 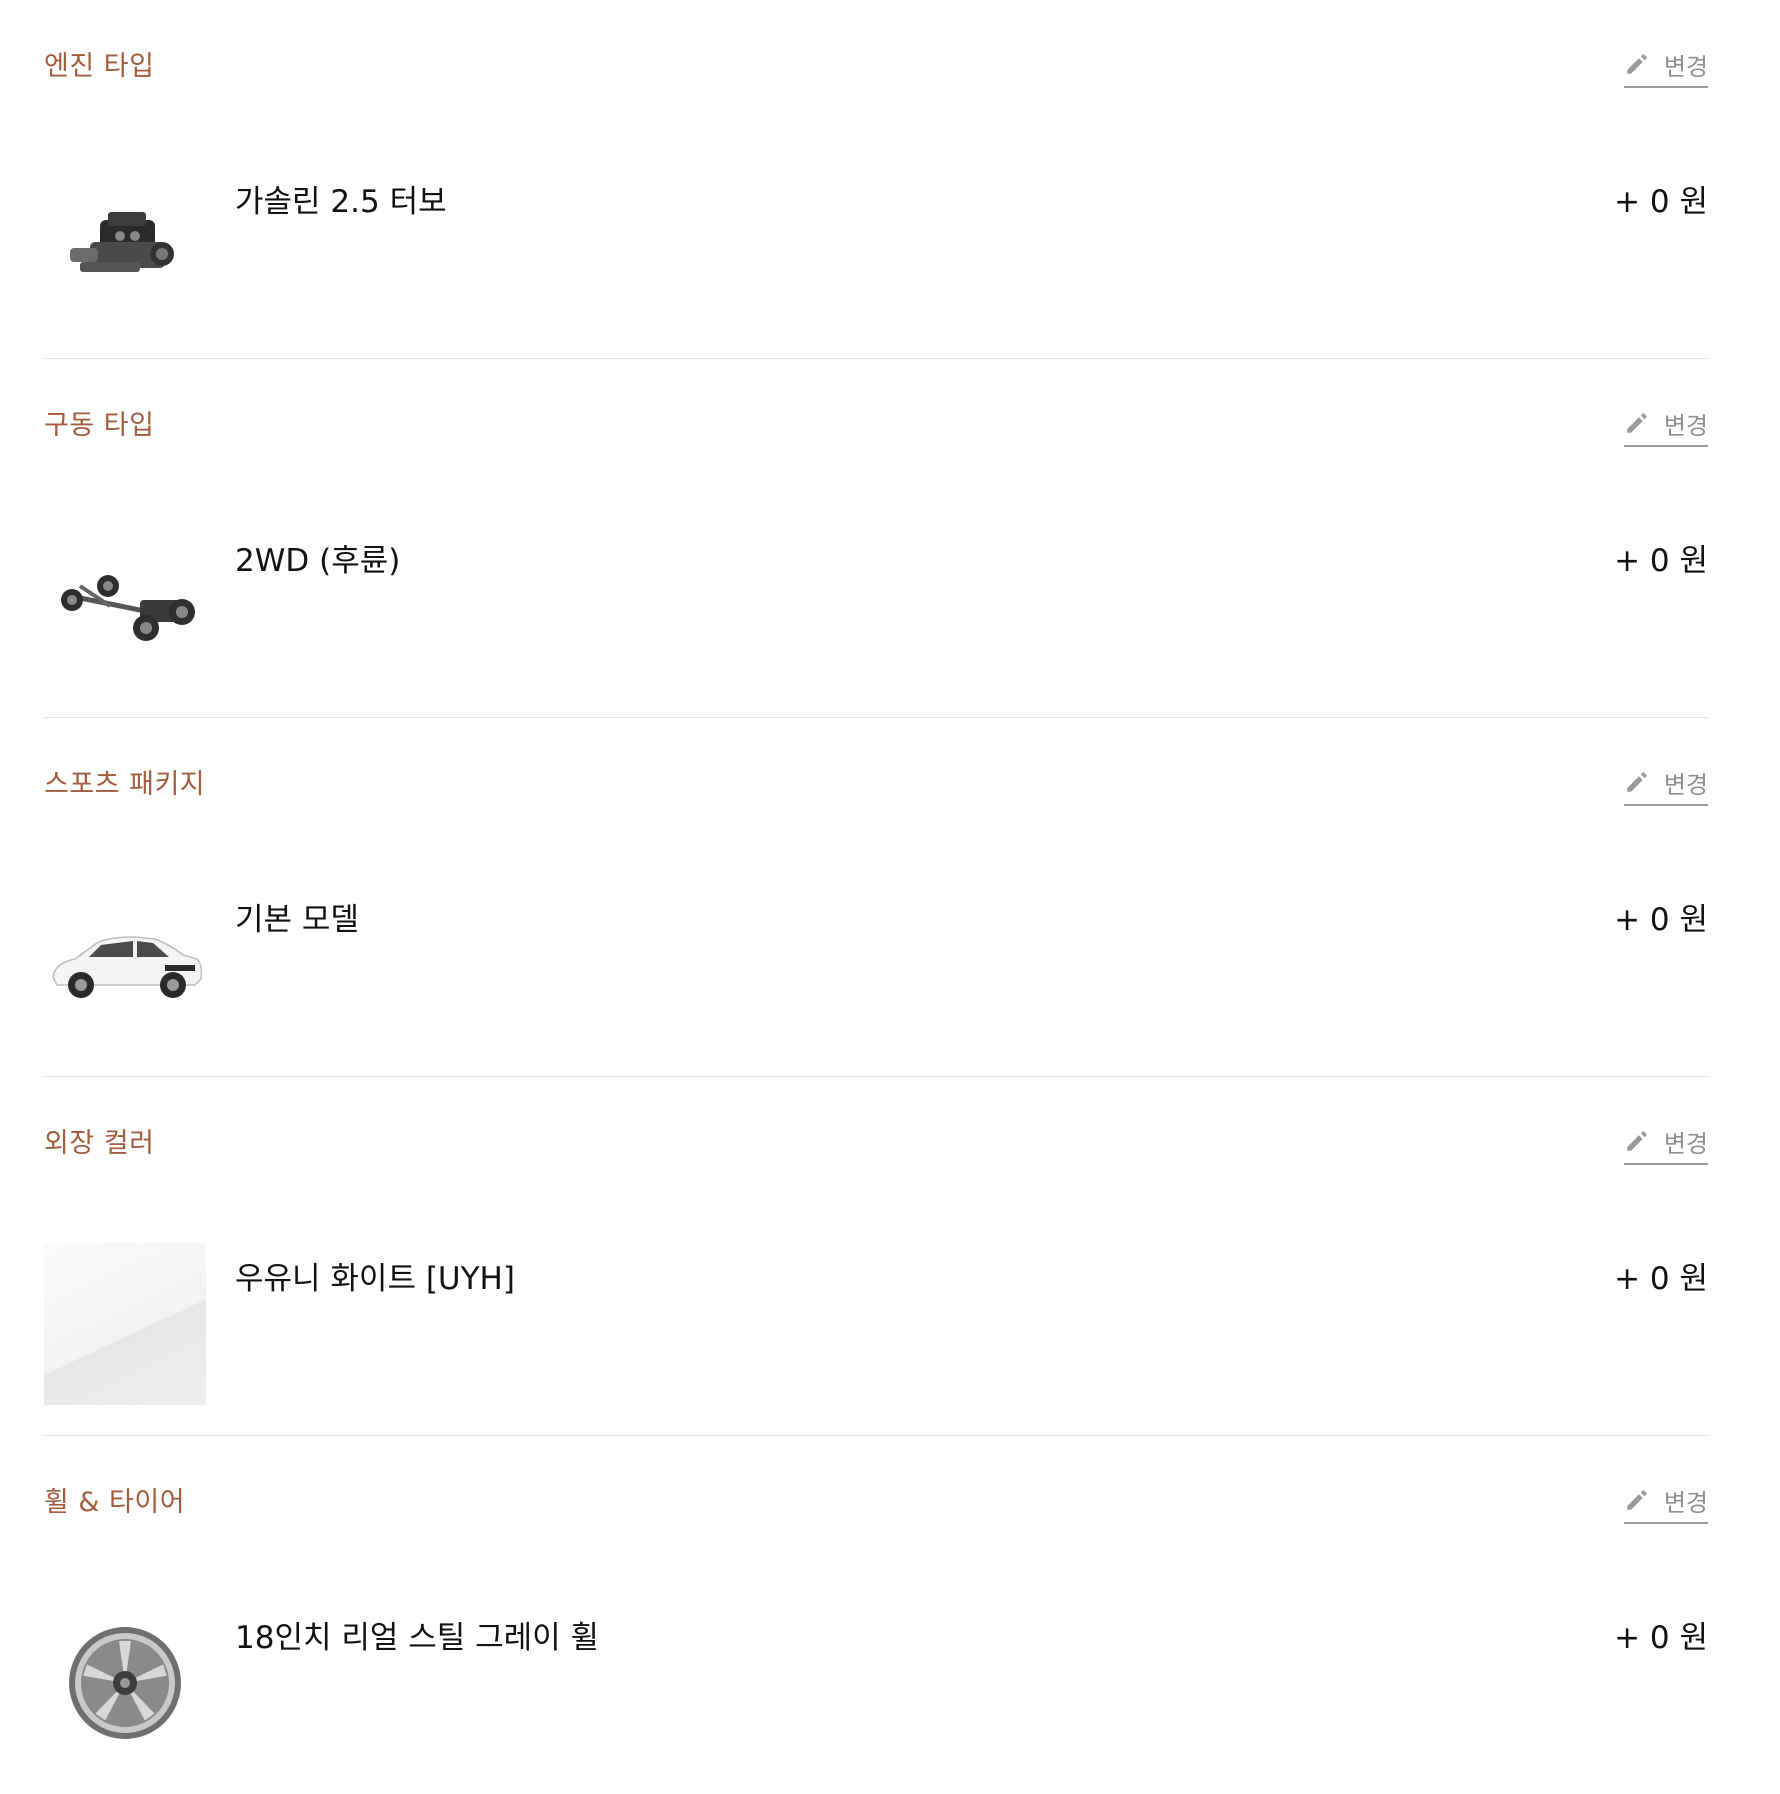 What do you see at coordinates (375, 1279) in the screenshot?
I see `option-name: 우유니 화이트 [UYH]` at bounding box center [375, 1279].